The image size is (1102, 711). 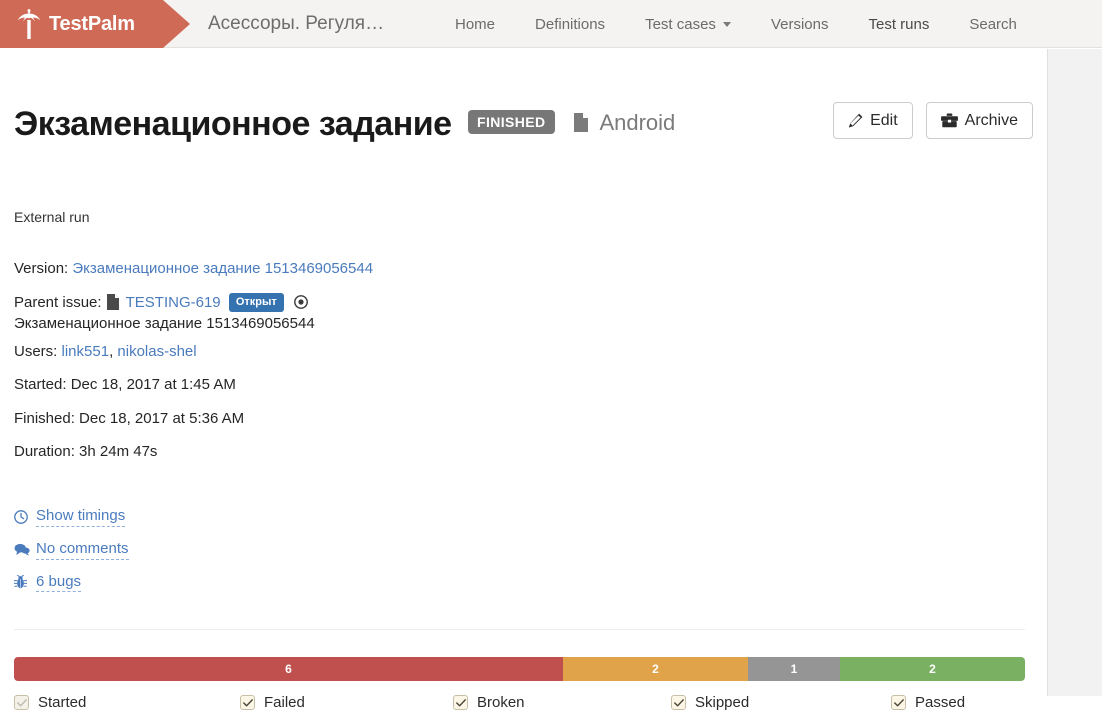 What do you see at coordinates (514, 419) in the screenshot?
I see `meta-finished: Finished: Dec 18, 2017 at 5:36 AM` at bounding box center [514, 419].